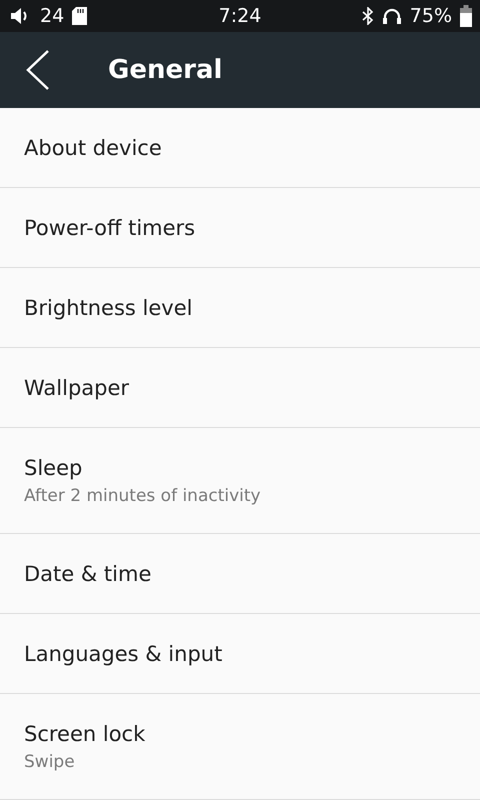 This screenshot has height=800, width=480. I want to click on settings-item: Screen lock Swipe, so click(240, 747).